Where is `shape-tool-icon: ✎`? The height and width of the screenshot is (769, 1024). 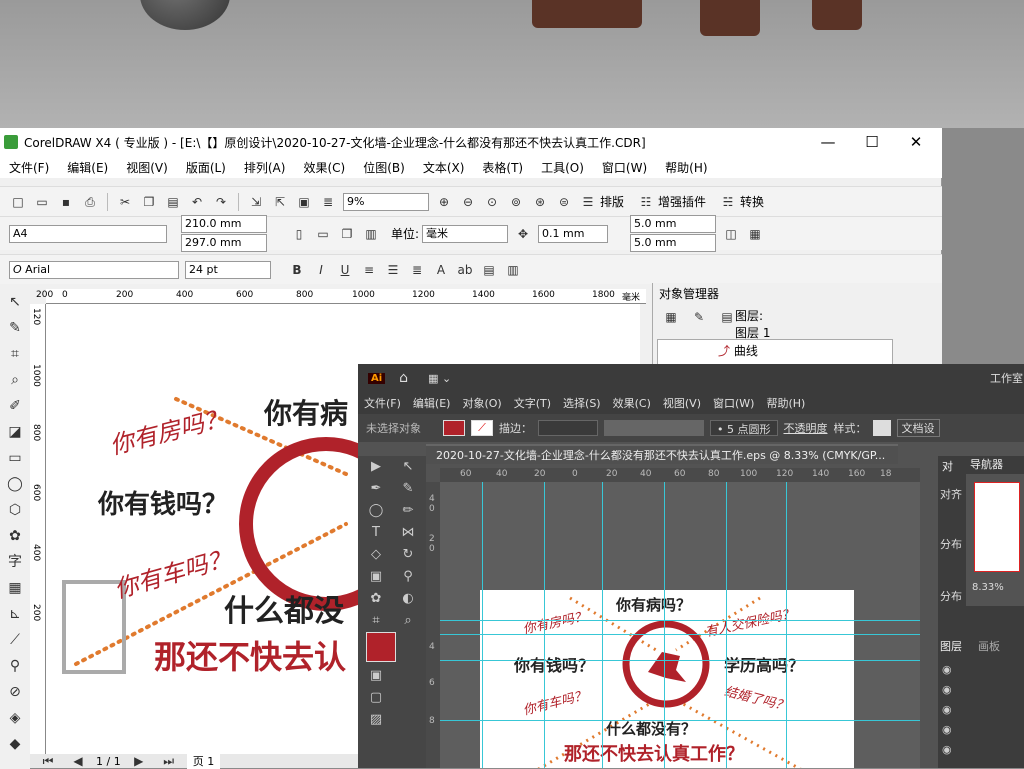 shape-tool-icon: ✎ is located at coordinates (15, 328).